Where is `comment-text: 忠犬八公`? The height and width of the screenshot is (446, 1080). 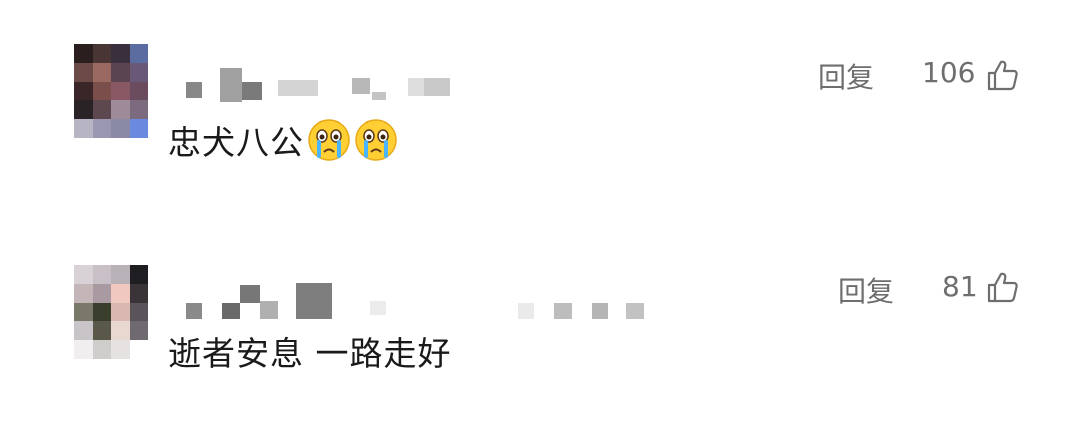
comment-text: 忠犬八公 is located at coordinates (236, 142).